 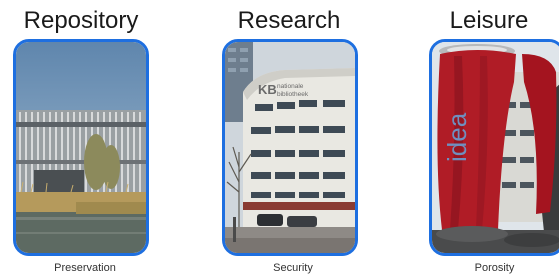 I want to click on sign-line-2: bibliotheek, so click(x=293, y=94).